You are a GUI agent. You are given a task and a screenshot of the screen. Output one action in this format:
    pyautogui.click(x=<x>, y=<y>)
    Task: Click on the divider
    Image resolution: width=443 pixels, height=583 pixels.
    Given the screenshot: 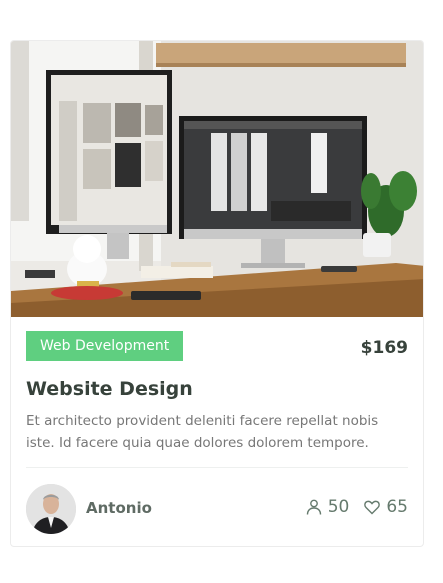 What is the action you would take?
    pyautogui.click(x=217, y=467)
    